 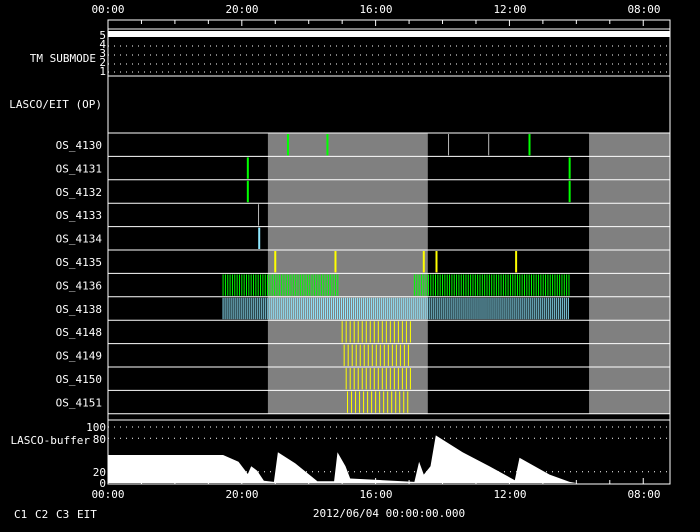 I want to click on x-tick-label-top: 16:00, so click(x=375, y=9).